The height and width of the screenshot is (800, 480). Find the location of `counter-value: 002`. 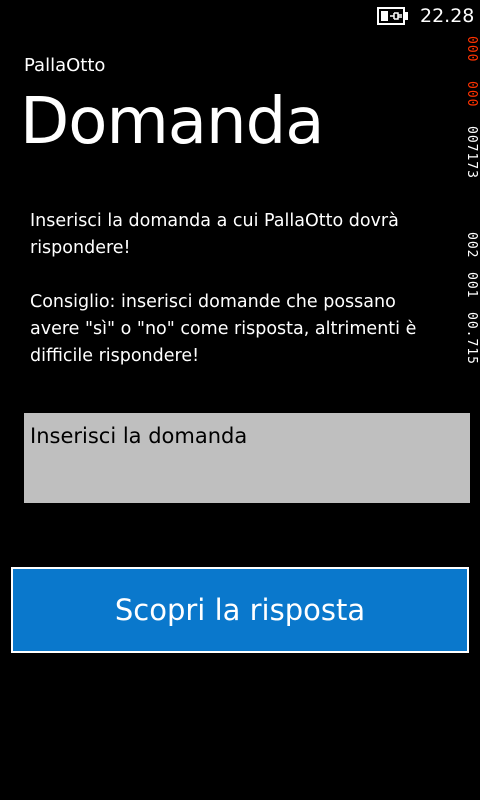

counter-value: 002 is located at coordinates (471, 245).